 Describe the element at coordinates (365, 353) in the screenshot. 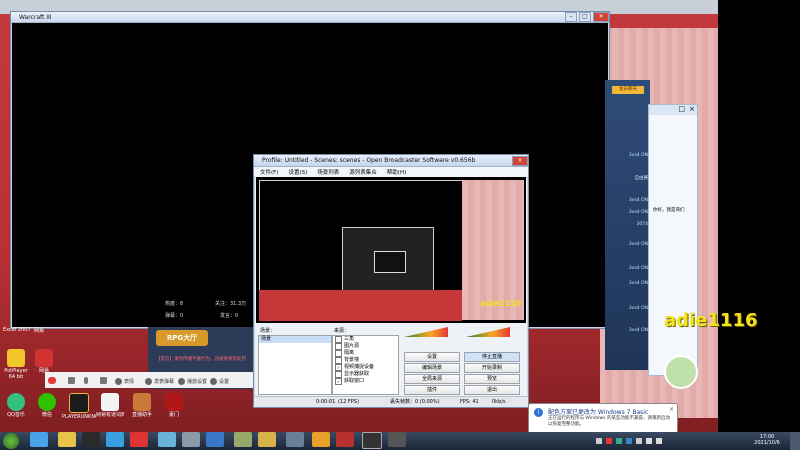

I see `source-item-2: 隔离` at that location.